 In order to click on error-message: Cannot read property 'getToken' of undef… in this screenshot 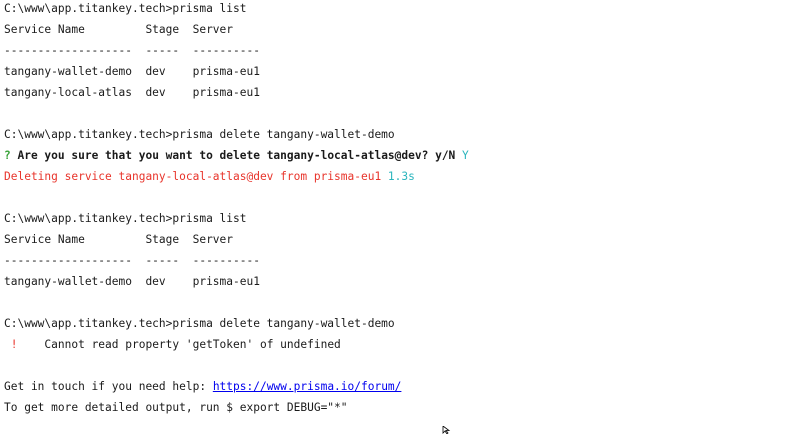, I will do `click(179, 344)`.